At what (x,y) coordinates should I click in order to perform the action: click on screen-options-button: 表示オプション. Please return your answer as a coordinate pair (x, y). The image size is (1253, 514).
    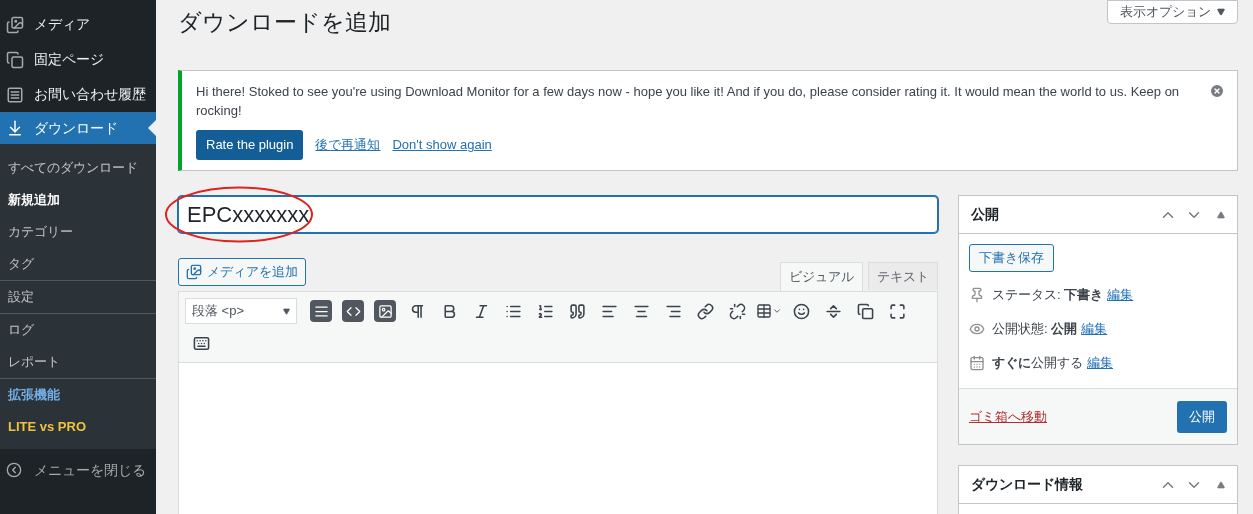
    Looking at the image, I should click on (1172, 12).